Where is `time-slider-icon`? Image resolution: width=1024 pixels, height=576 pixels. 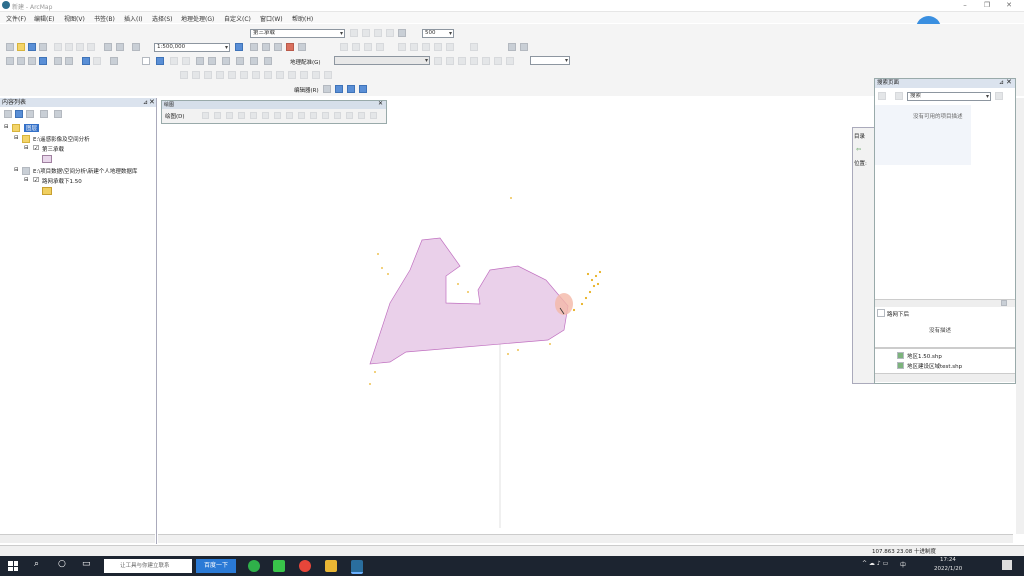 time-slider-icon is located at coordinates (268, 61).